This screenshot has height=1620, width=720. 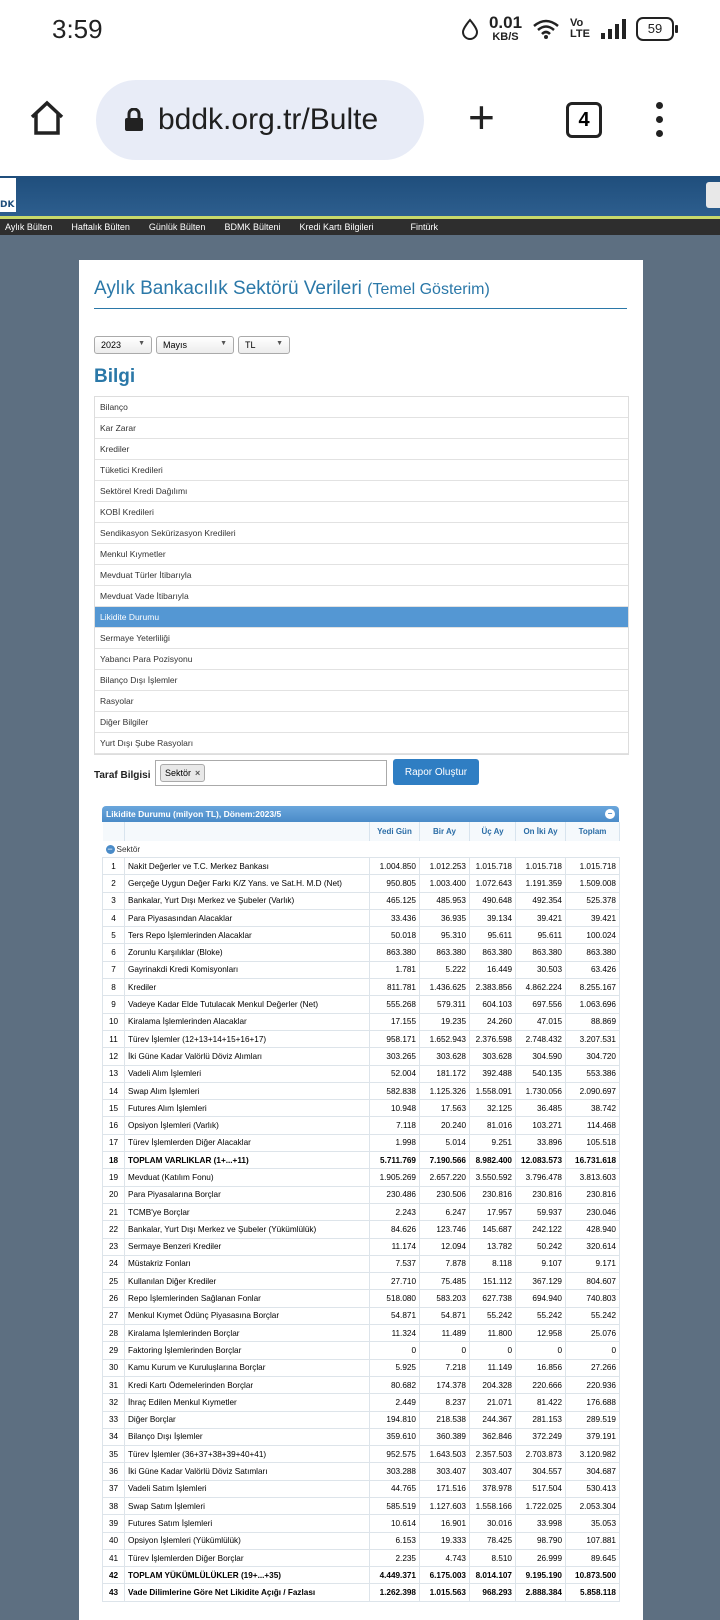 I want to click on row-value: 378.978, so click(x=492, y=1488).